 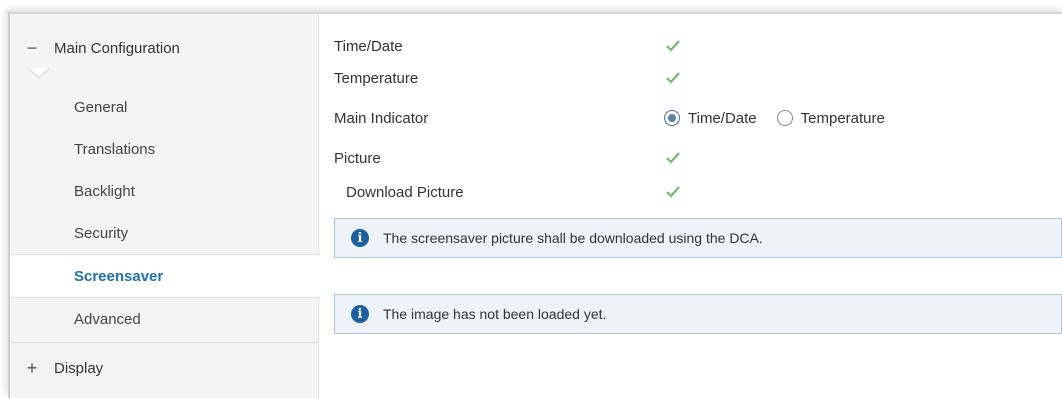 I want to click on picture-checkbox, so click(x=673, y=158).